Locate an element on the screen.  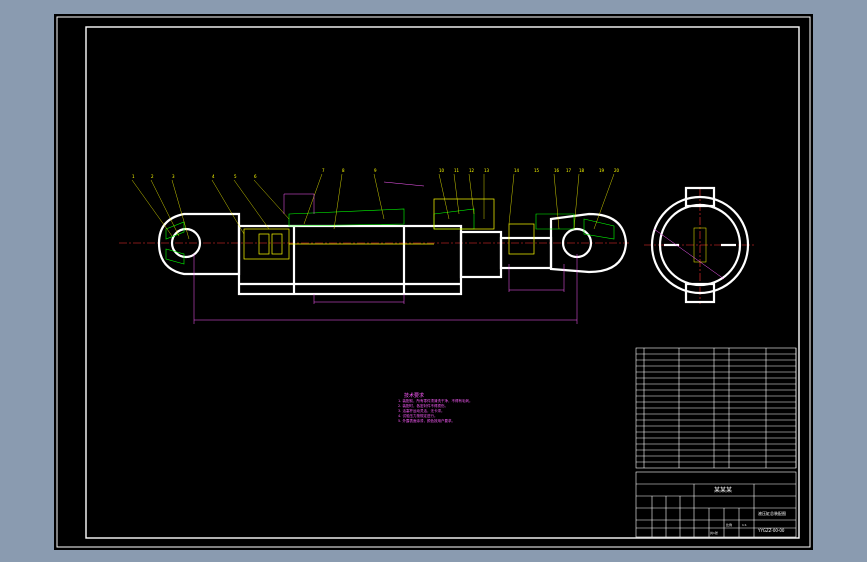
balloon-label: 13 is located at coordinates (487, 170).